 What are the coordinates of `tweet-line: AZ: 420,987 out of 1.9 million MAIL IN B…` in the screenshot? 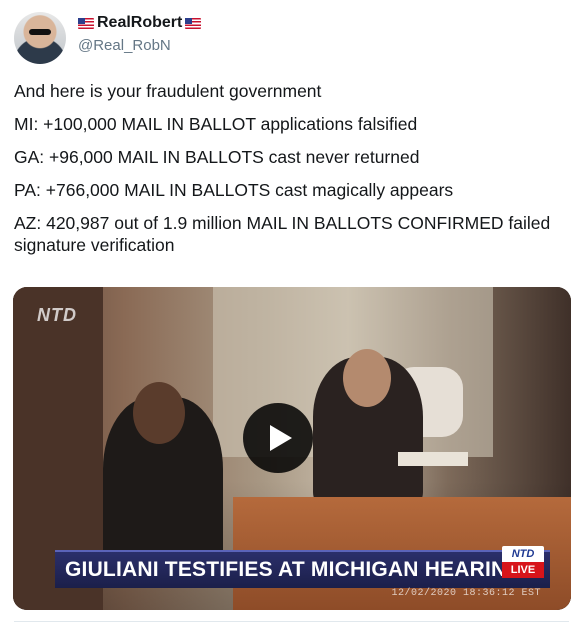 It's located at (282, 234).